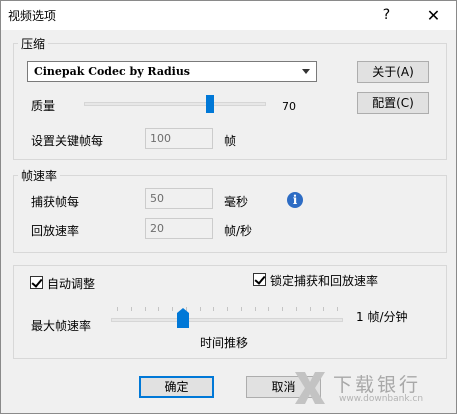 The image size is (457, 414). I want to click on watermark-title: 下载银行, so click(377, 385).